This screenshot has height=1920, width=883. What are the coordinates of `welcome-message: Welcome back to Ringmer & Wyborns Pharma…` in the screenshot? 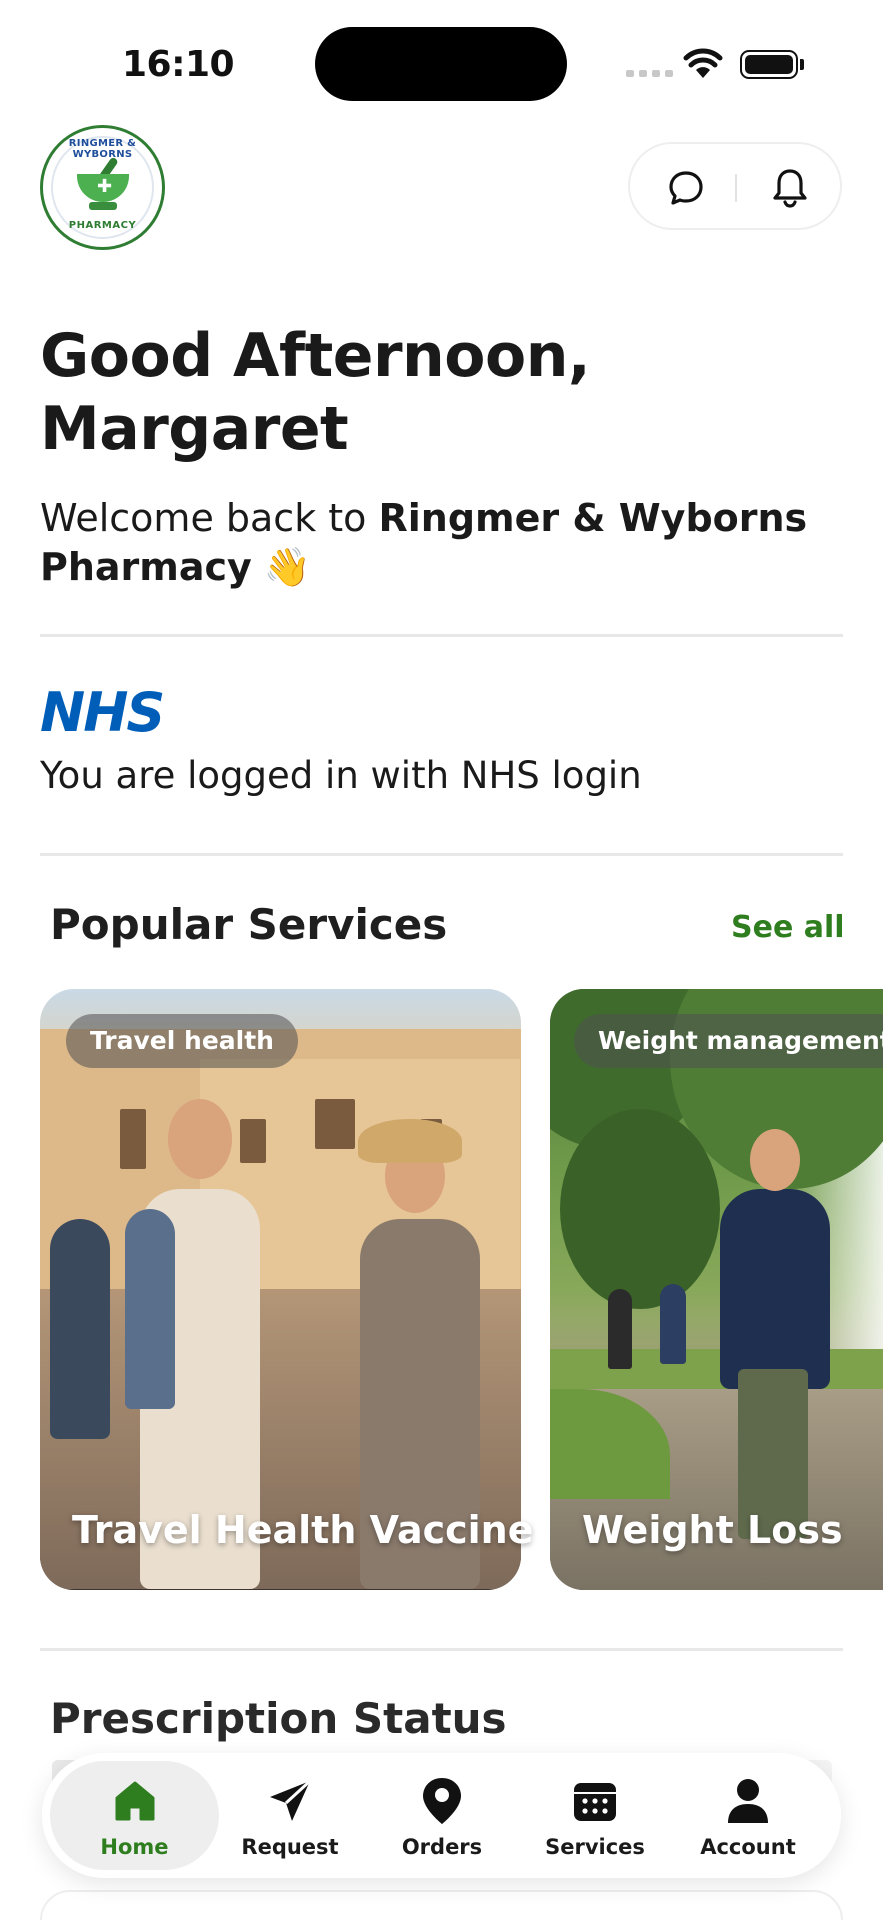 It's located at (440, 543).